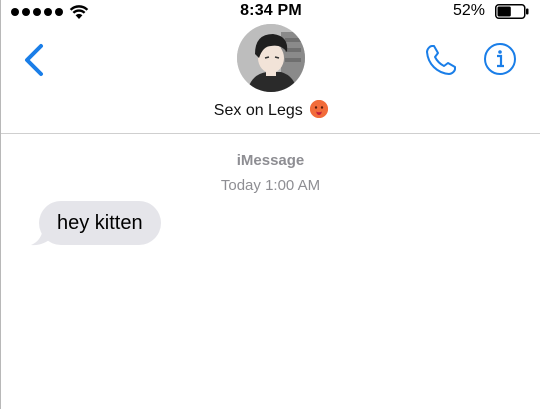 The width and height of the screenshot is (540, 409). What do you see at coordinates (468, 10) in the screenshot?
I see `battery-percentage: 52%` at bounding box center [468, 10].